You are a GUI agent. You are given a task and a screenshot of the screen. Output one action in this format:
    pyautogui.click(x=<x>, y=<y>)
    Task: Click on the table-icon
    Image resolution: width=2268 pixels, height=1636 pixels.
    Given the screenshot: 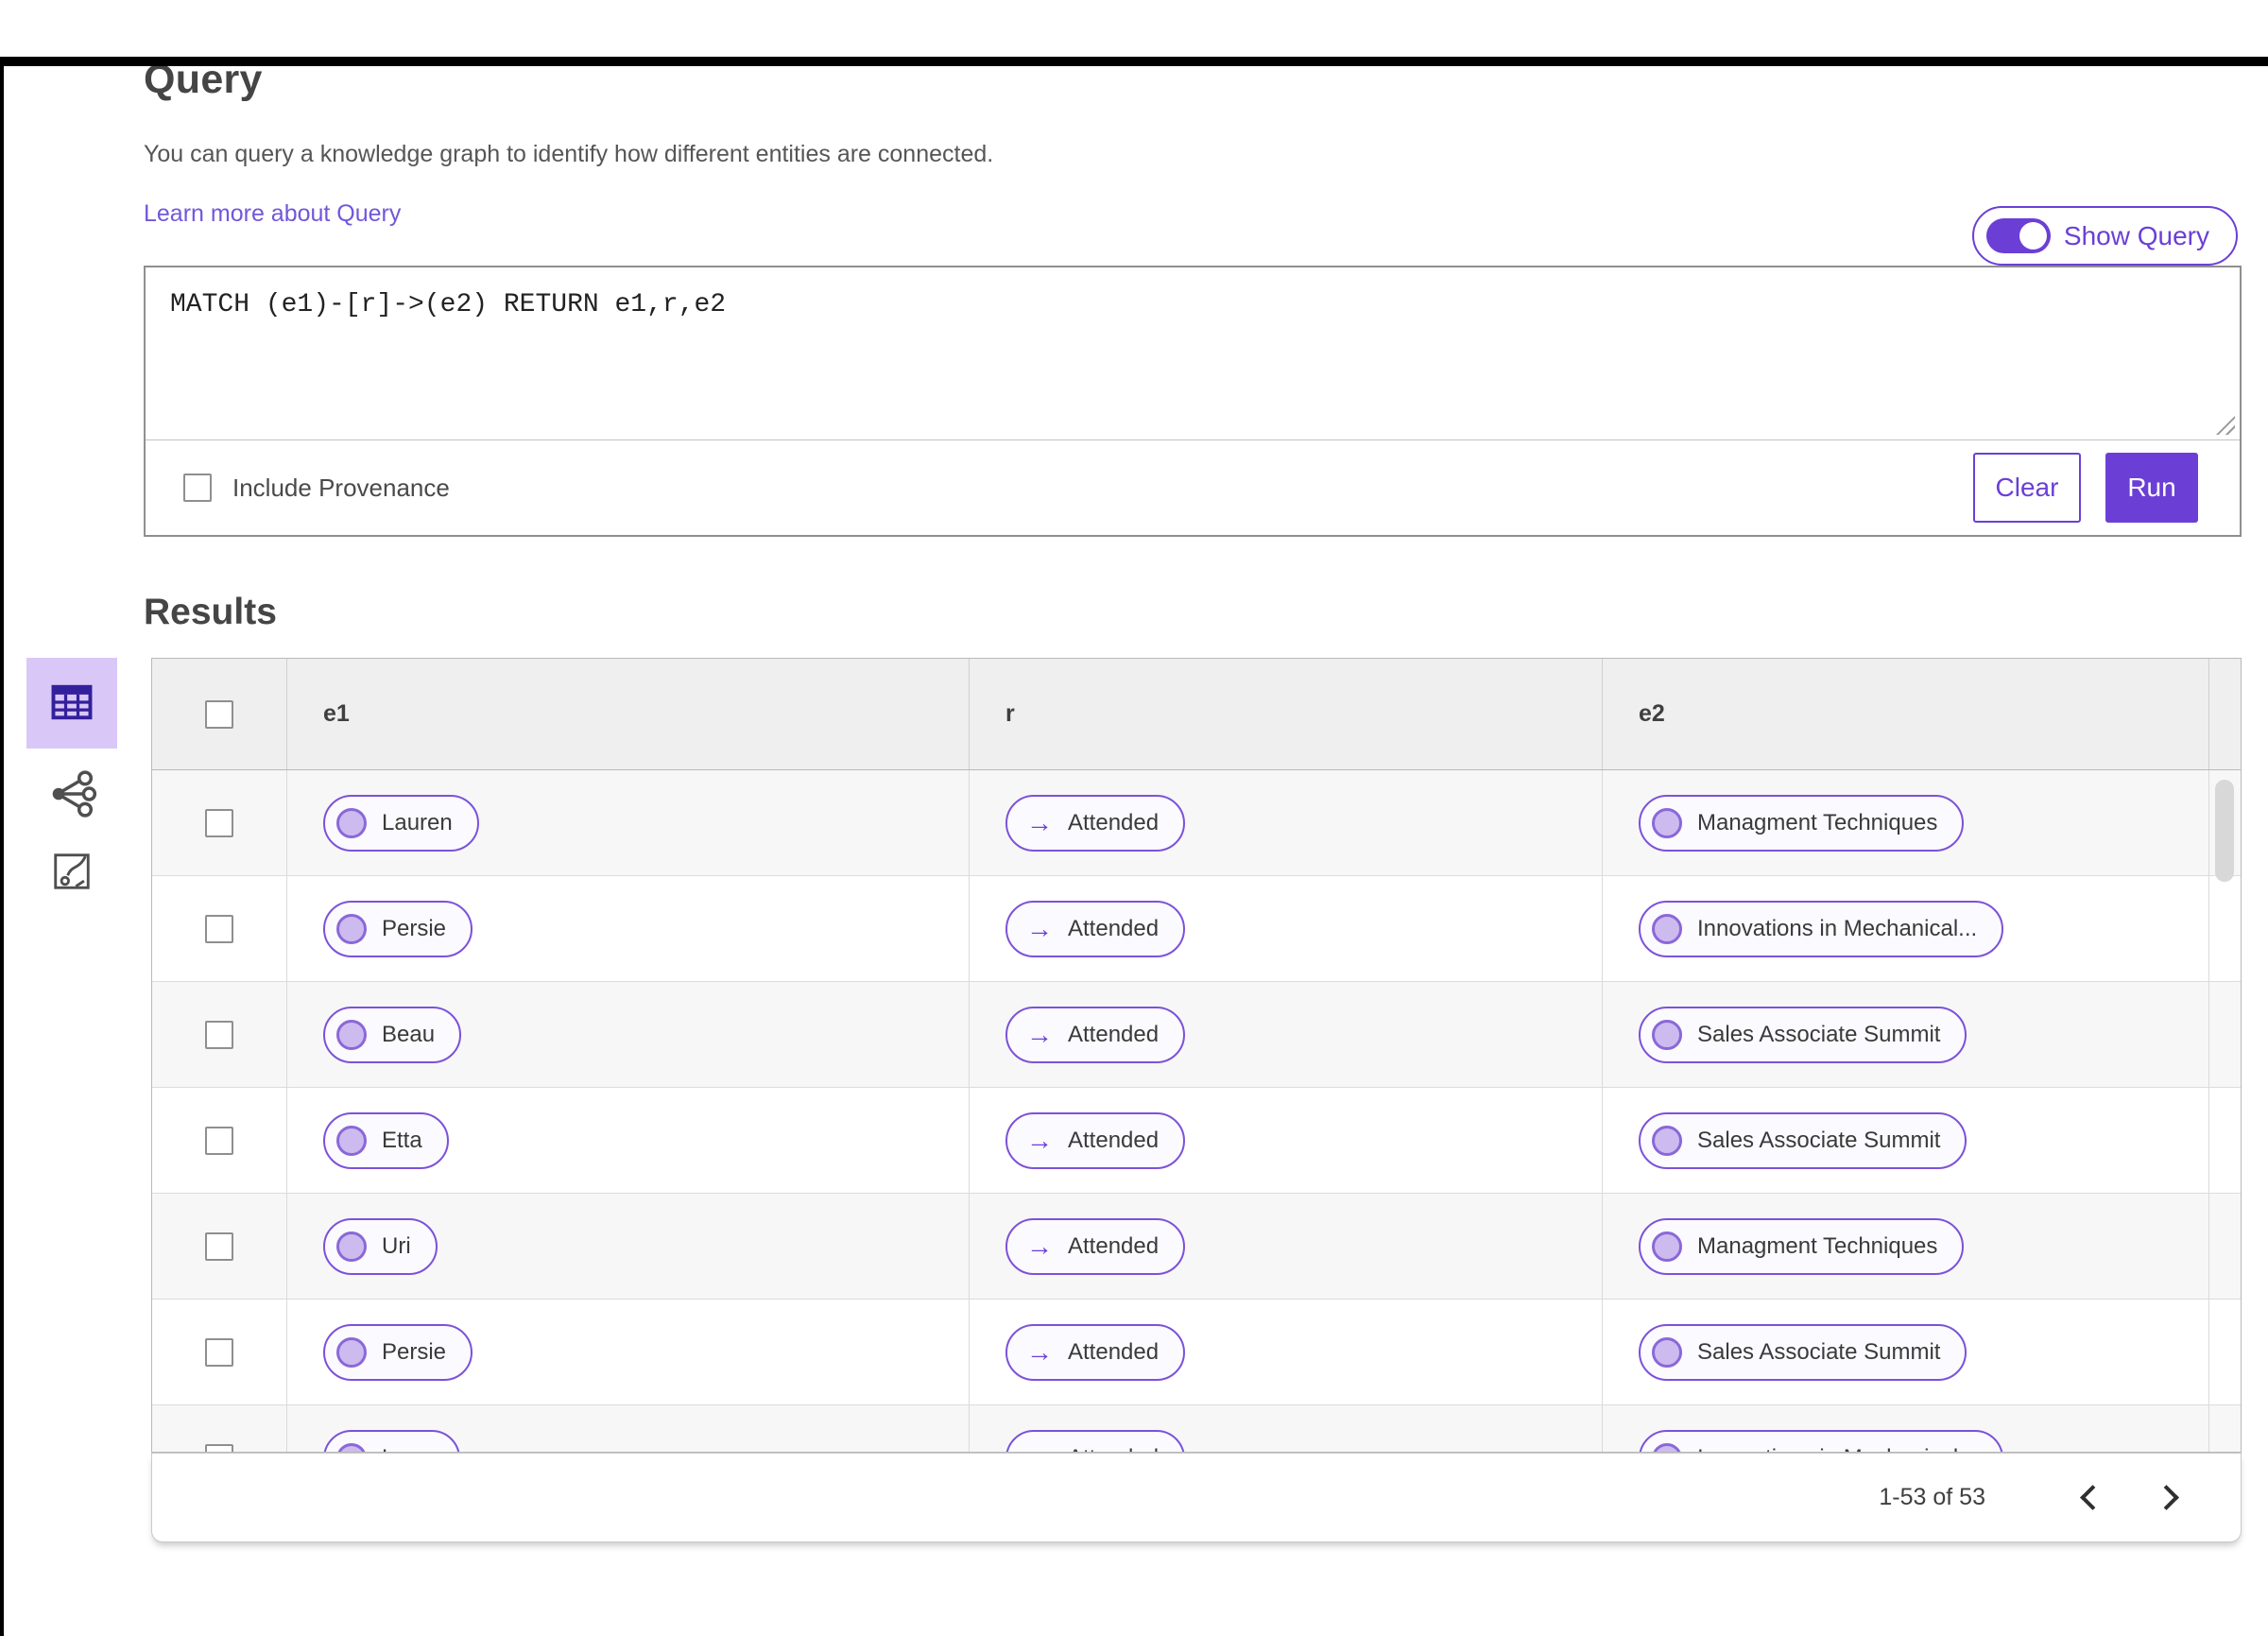 What is the action you would take?
    pyautogui.click(x=71, y=704)
    